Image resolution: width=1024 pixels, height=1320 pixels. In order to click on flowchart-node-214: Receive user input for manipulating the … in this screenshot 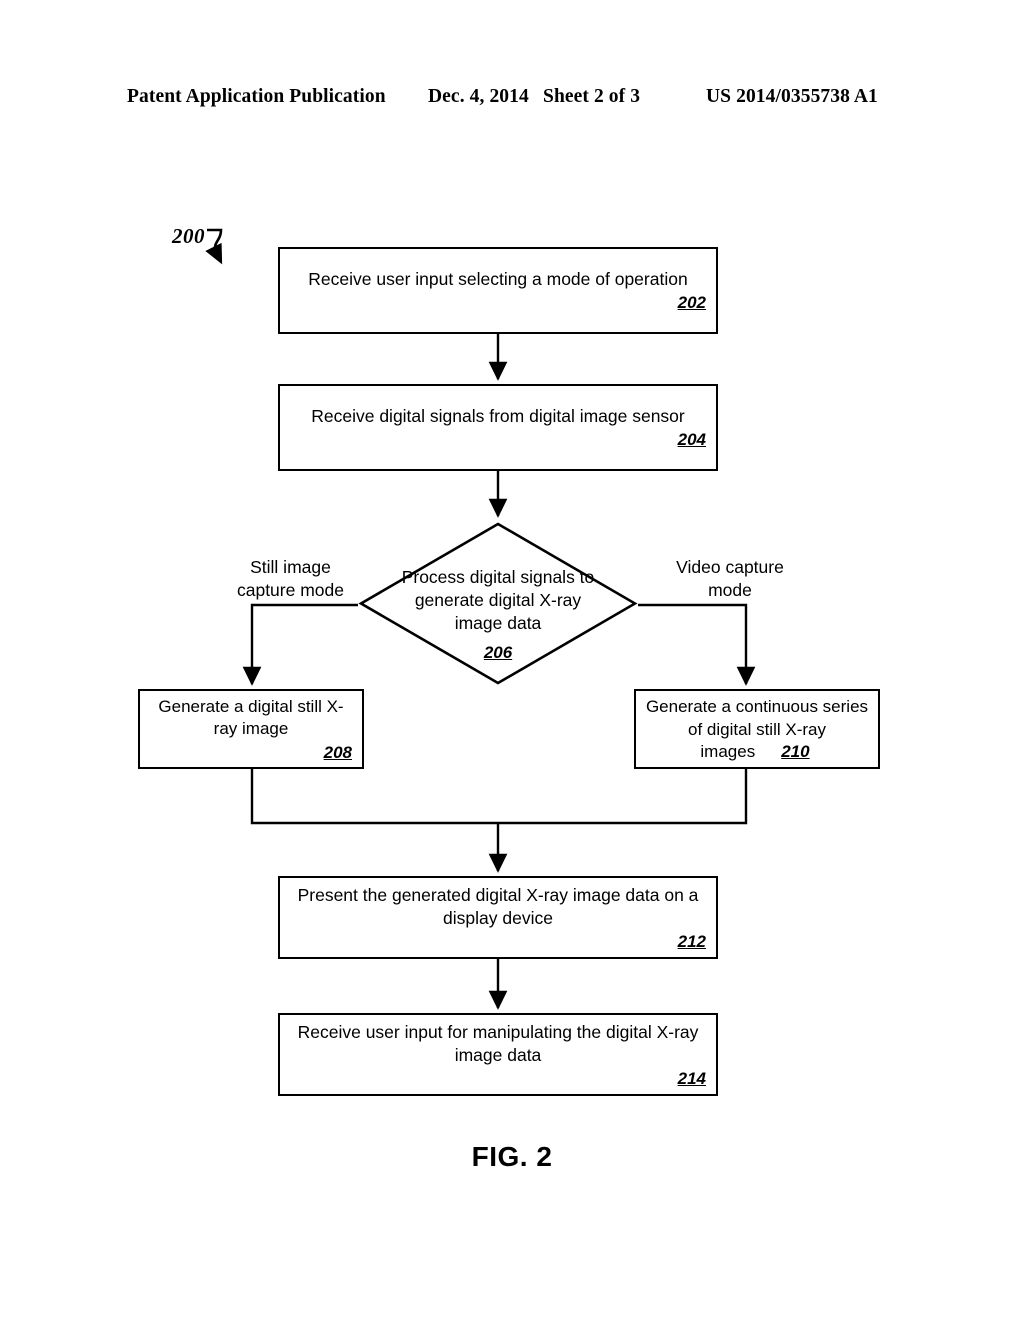, I will do `click(498, 1054)`.